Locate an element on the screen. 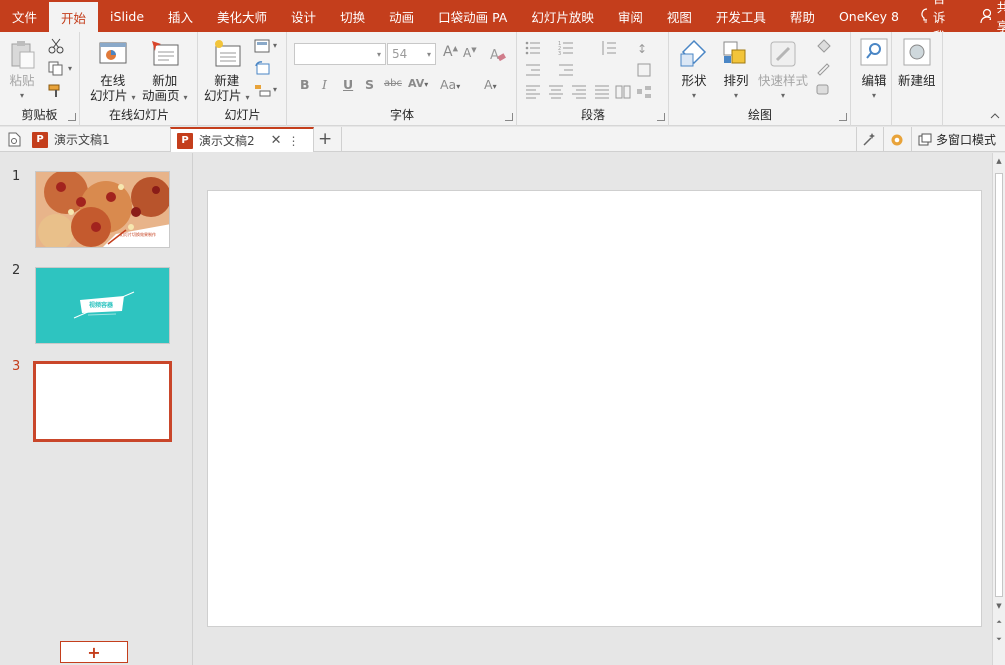 The image size is (1005, 665). clear-format-icon: A is located at coordinates (498, 54).